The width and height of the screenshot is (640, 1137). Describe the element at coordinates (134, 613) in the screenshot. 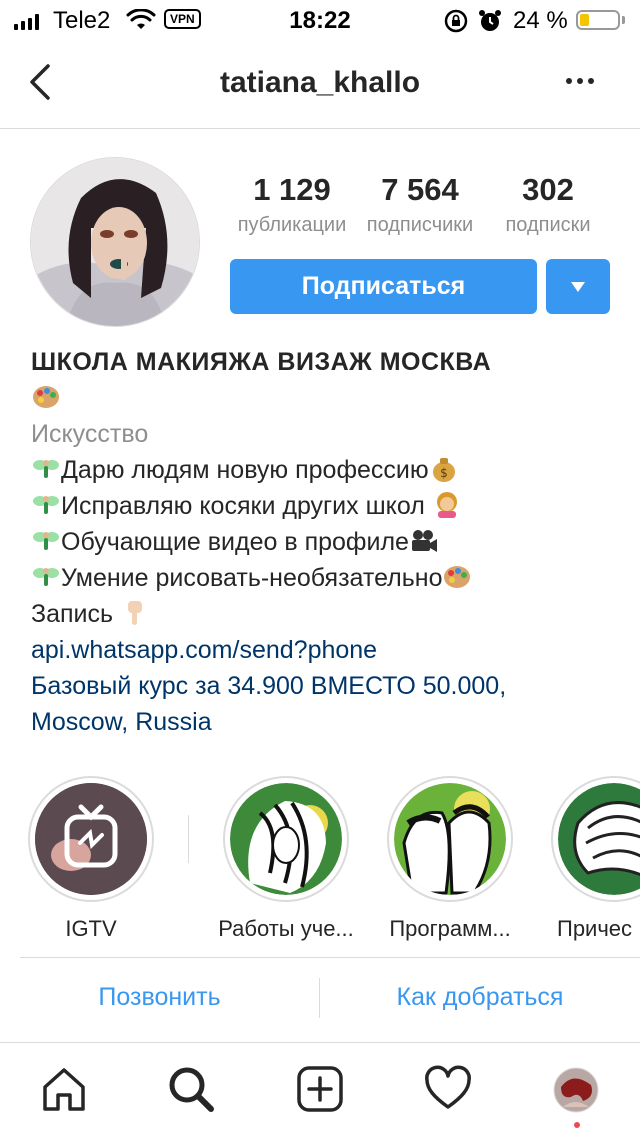

I see `pointing-down-icon` at that location.